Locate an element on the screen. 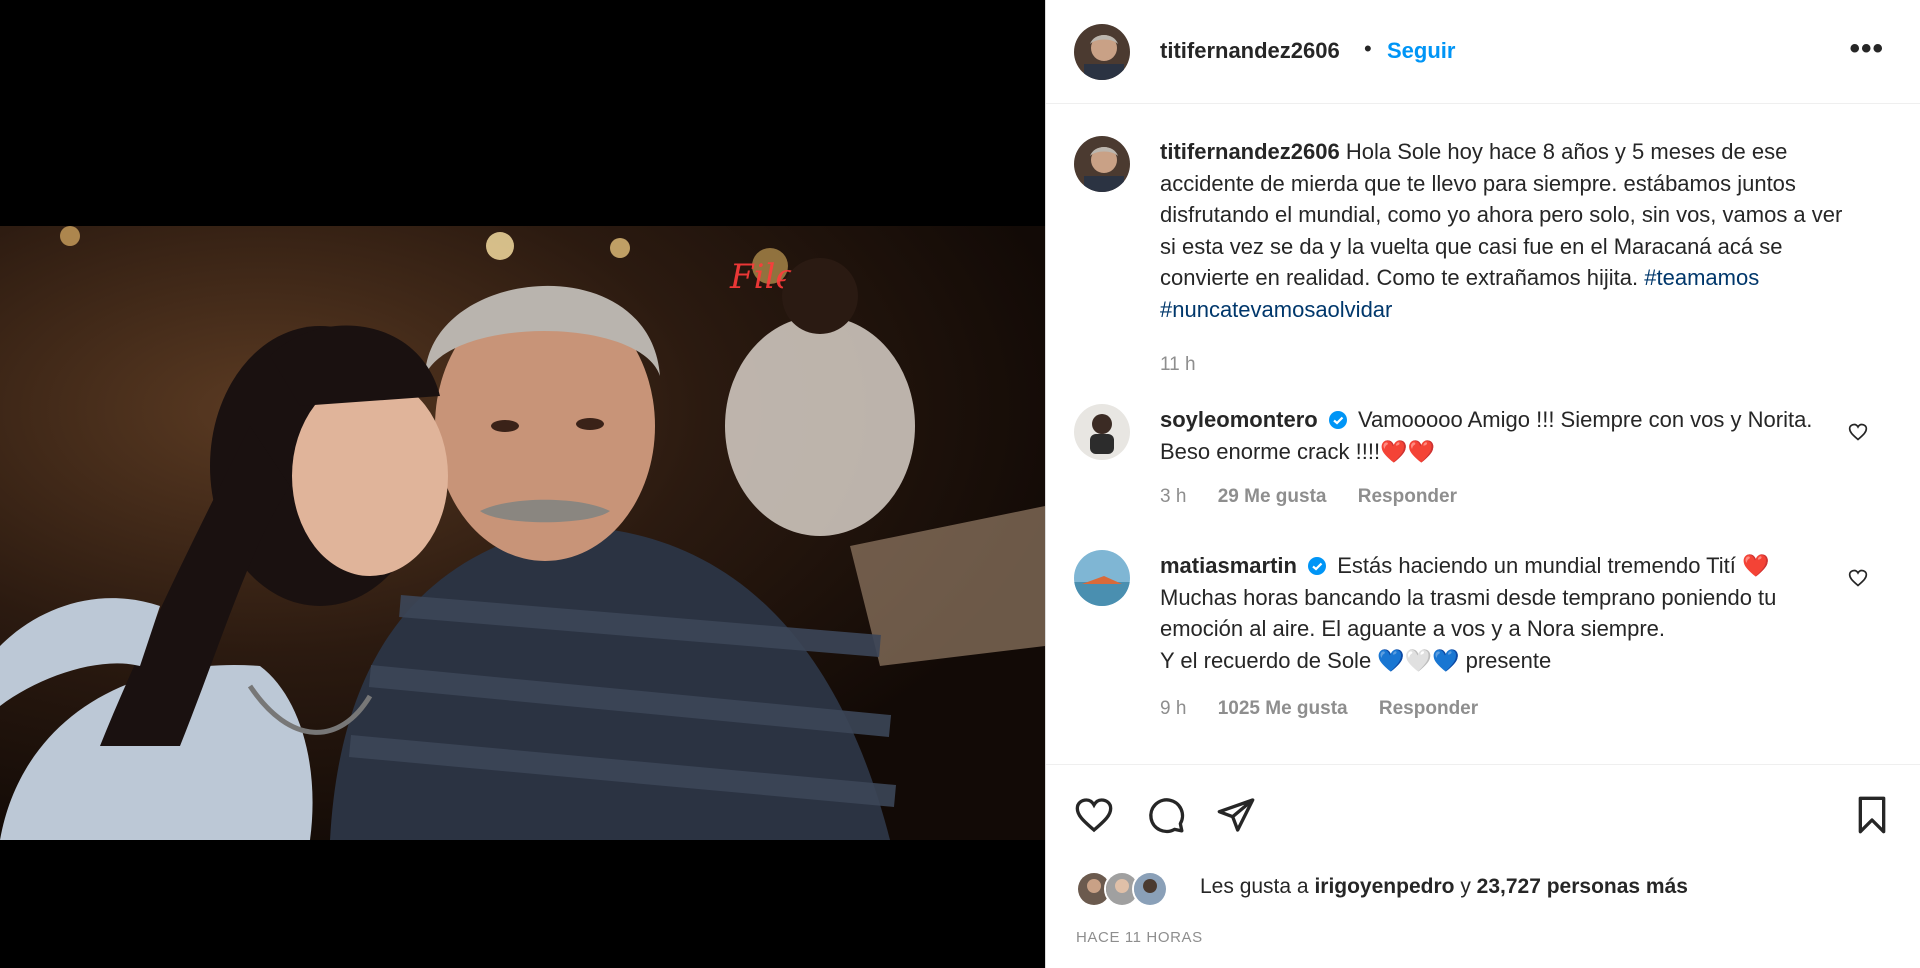 The image size is (1920, 968). caption-meta: 11 h is located at coordinates (1191, 365).